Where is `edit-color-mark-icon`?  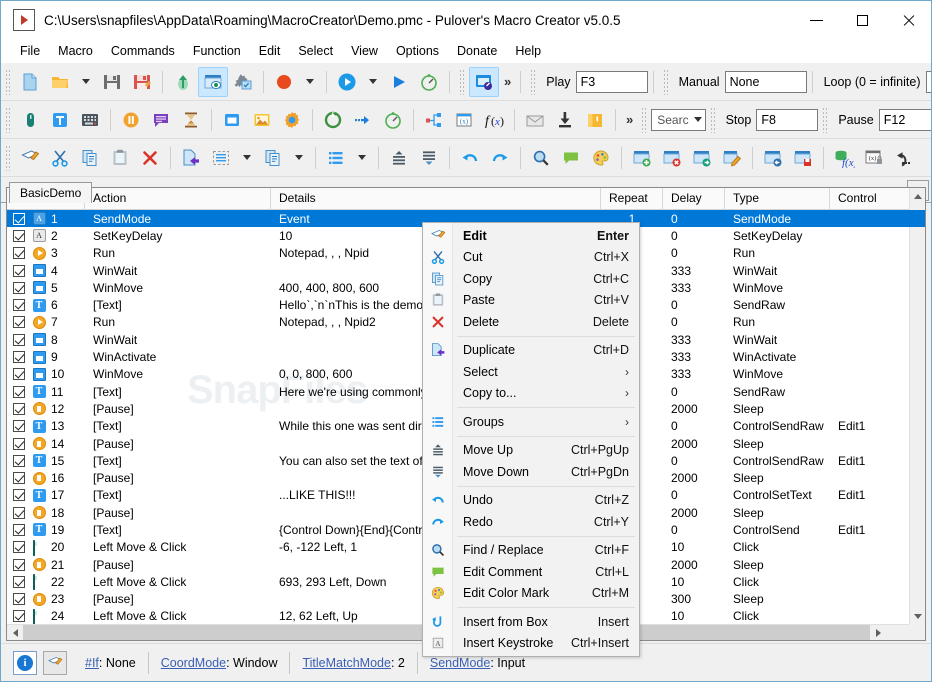 edit-color-mark-icon is located at coordinates (601, 158).